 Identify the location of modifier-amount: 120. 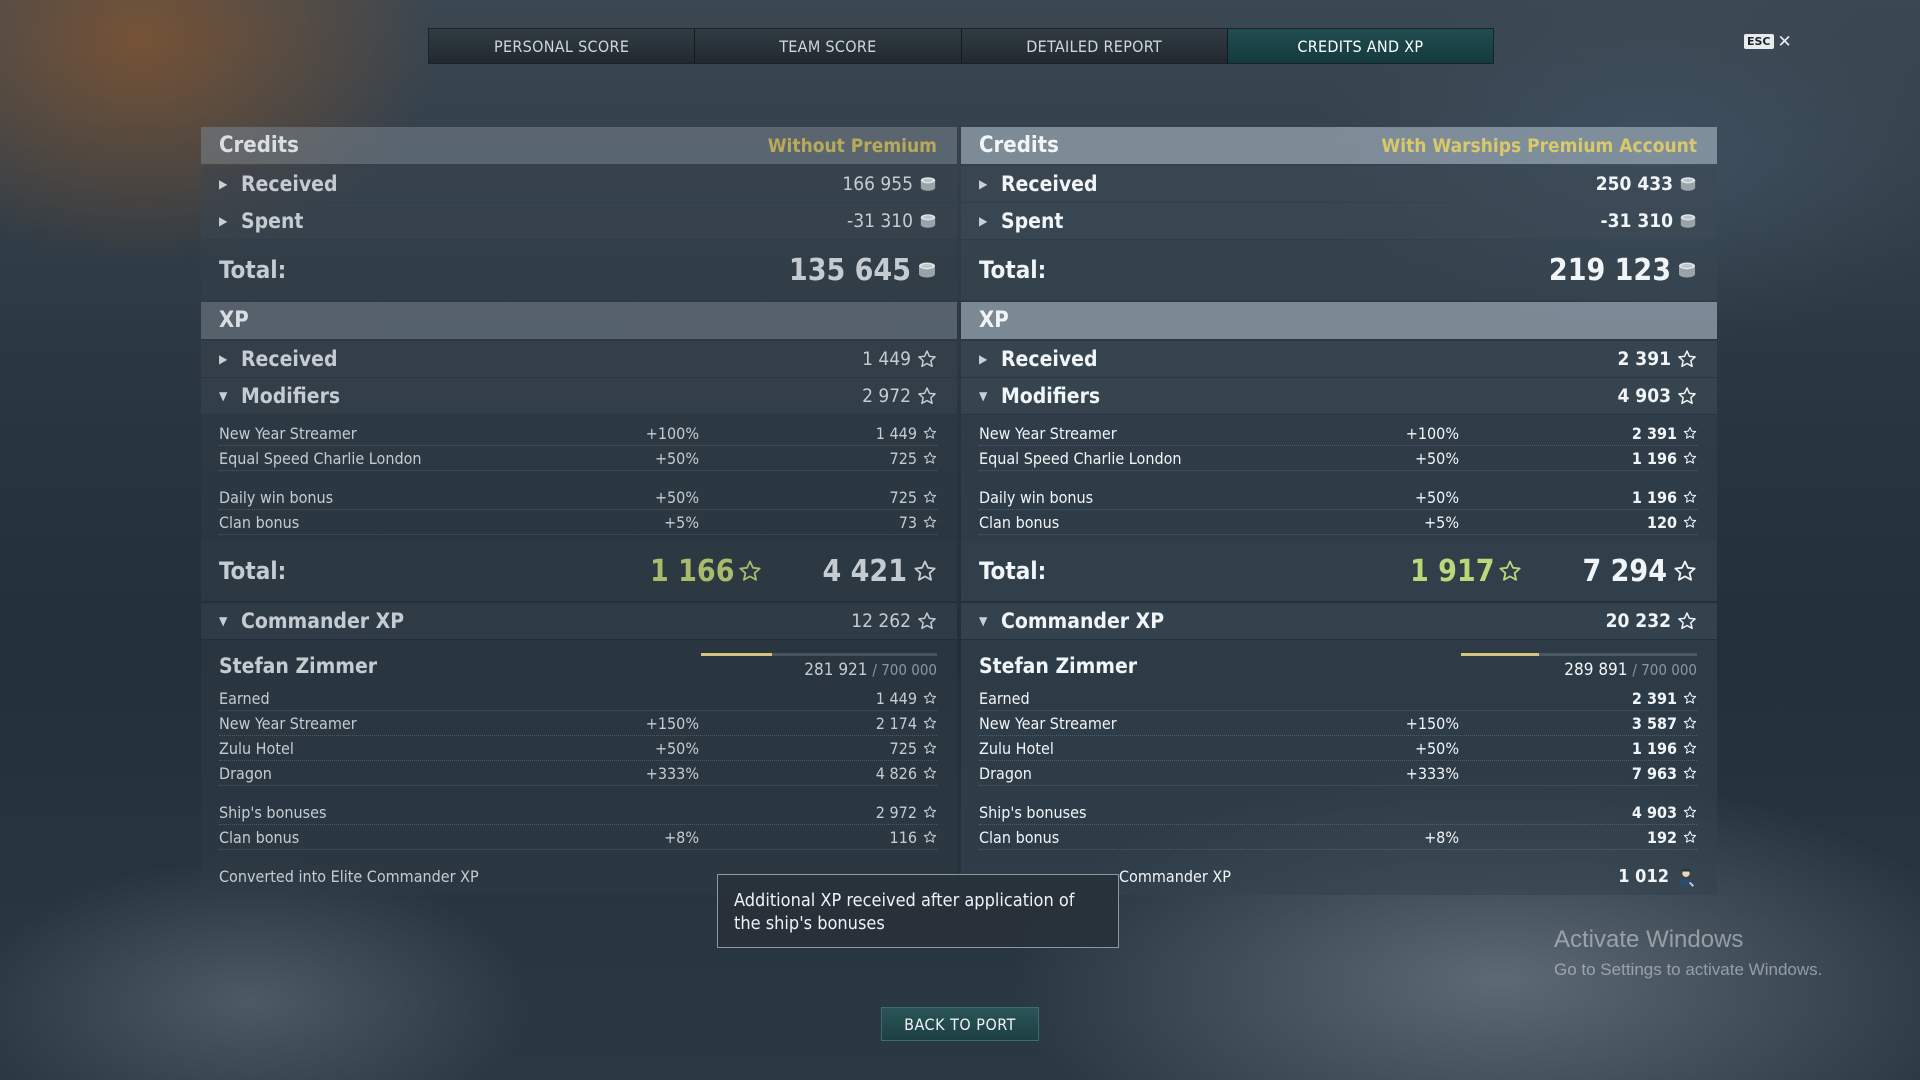
(1661, 522).